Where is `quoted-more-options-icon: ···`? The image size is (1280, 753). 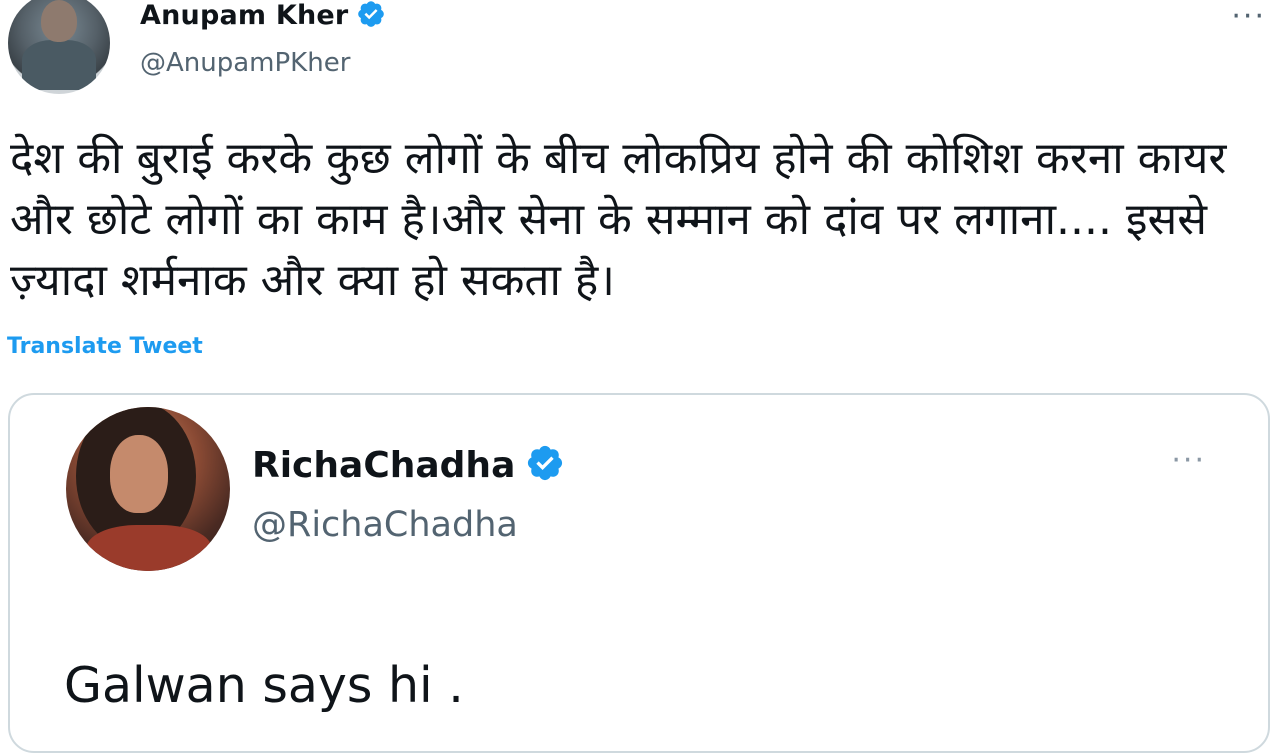
quoted-more-options-icon: ··· is located at coordinates (1188, 460).